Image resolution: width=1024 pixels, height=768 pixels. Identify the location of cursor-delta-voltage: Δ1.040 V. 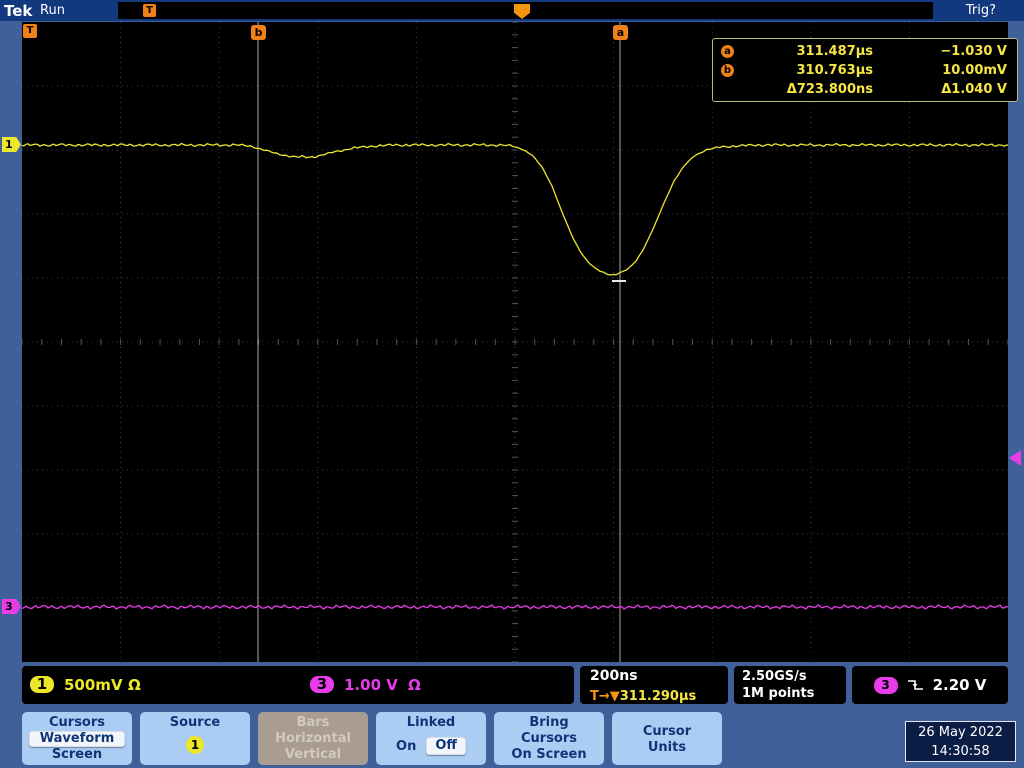
(974, 89).